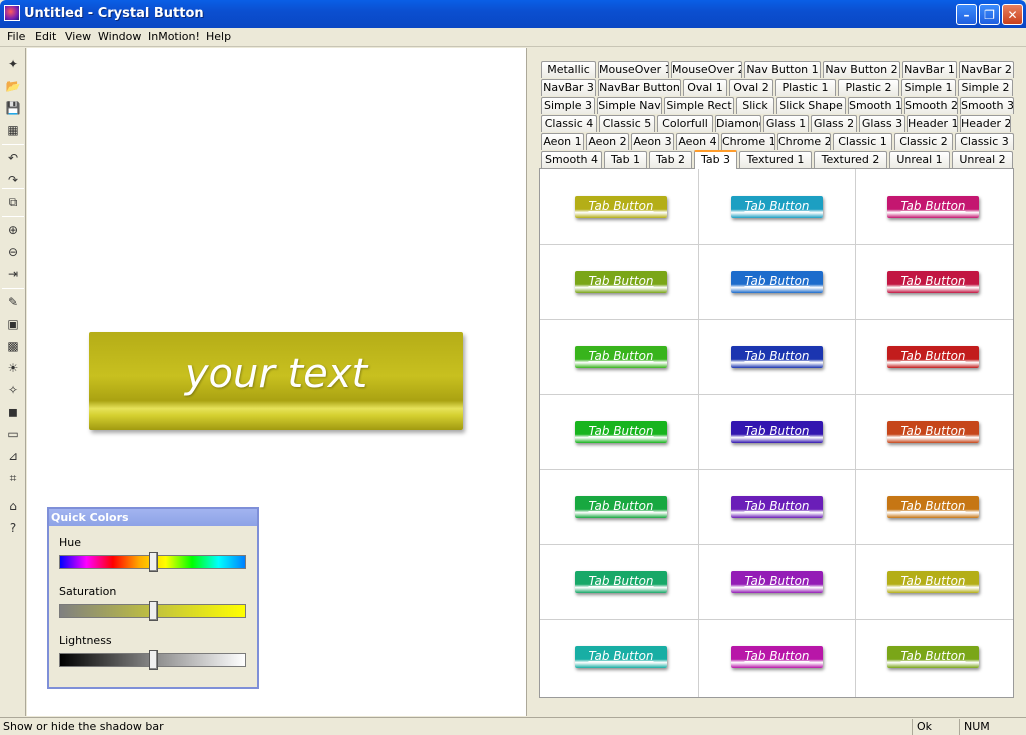 Image resolution: width=1026 pixels, height=735 pixels. I want to click on ruler-icon: ⊿, so click(13, 456).